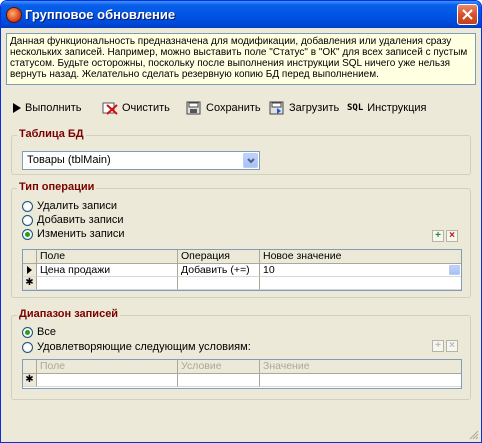  I want to click on radio-add-records-label: Добавить записи, so click(80, 220).